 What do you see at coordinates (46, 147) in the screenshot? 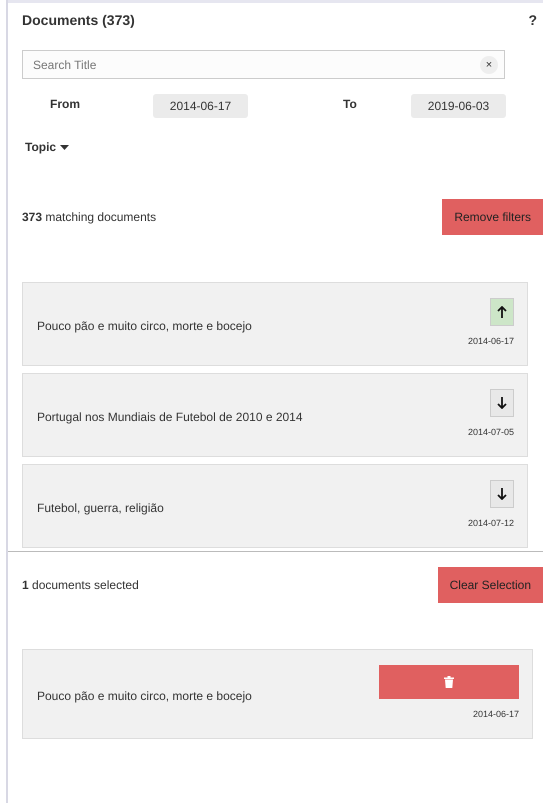
I see `topic-dropdown: Topic` at bounding box center [46, 147].